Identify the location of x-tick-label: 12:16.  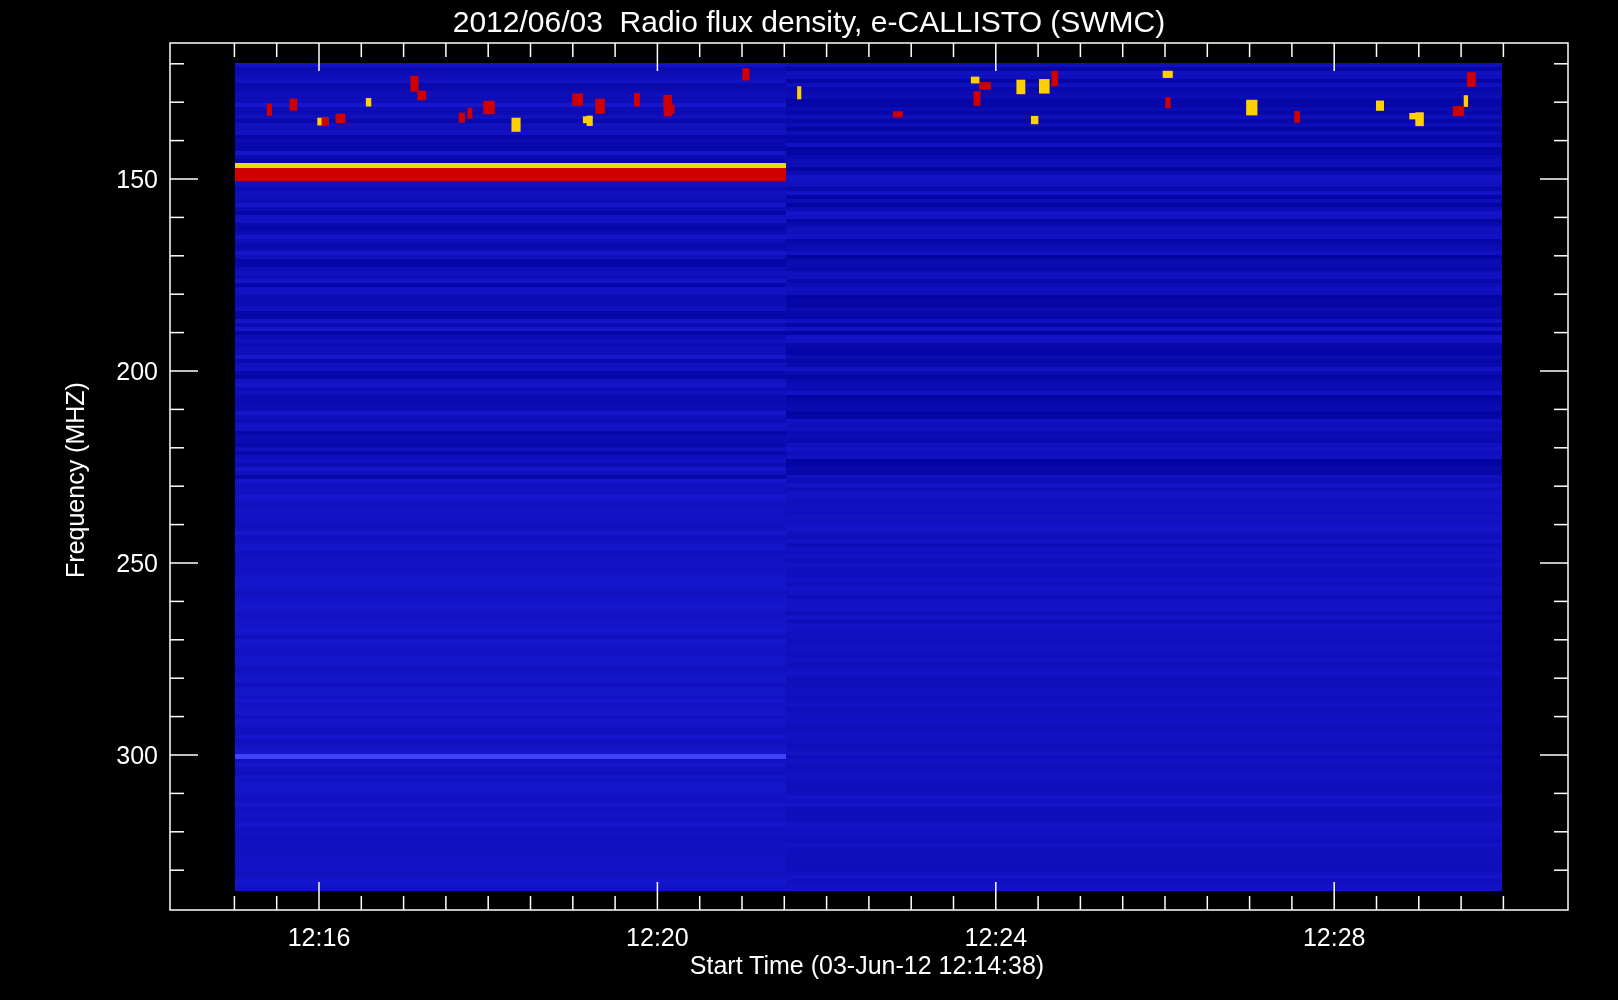
(319, 937).